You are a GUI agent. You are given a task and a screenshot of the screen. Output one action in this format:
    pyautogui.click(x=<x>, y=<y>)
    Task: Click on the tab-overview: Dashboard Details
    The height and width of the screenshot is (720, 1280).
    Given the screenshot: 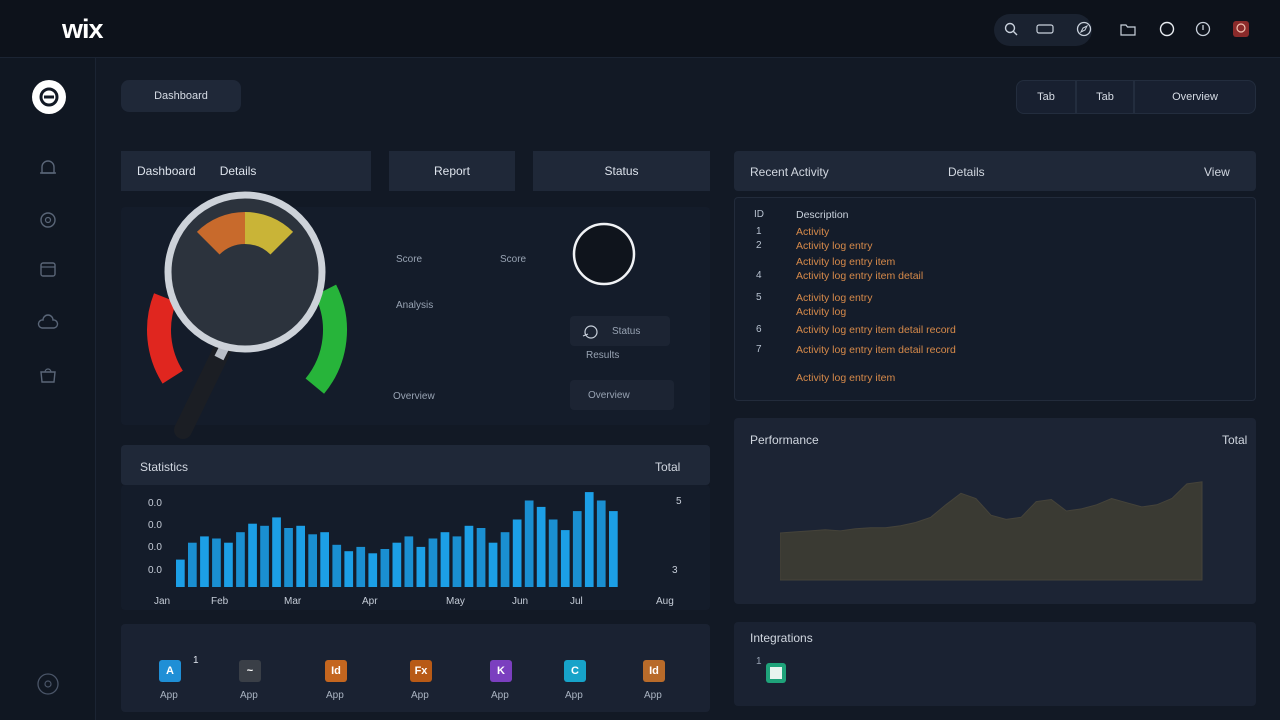 What is the action you would take?
    pyautogui.click(x=246, y=171)
    